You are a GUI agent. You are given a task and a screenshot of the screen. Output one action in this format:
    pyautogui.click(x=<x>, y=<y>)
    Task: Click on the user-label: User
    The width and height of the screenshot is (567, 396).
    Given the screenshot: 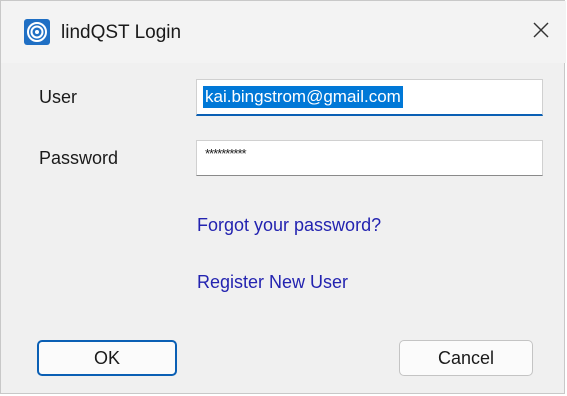 What is the action you would take?
    pyautogui.click(x=58, y=97)
    